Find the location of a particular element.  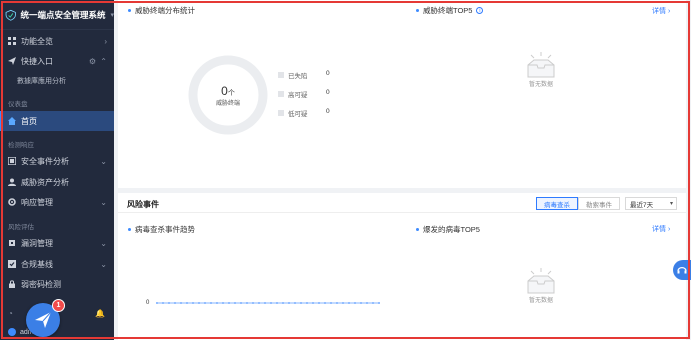

section-label-detect: 检测响应 is located at coordinates (21, 145).